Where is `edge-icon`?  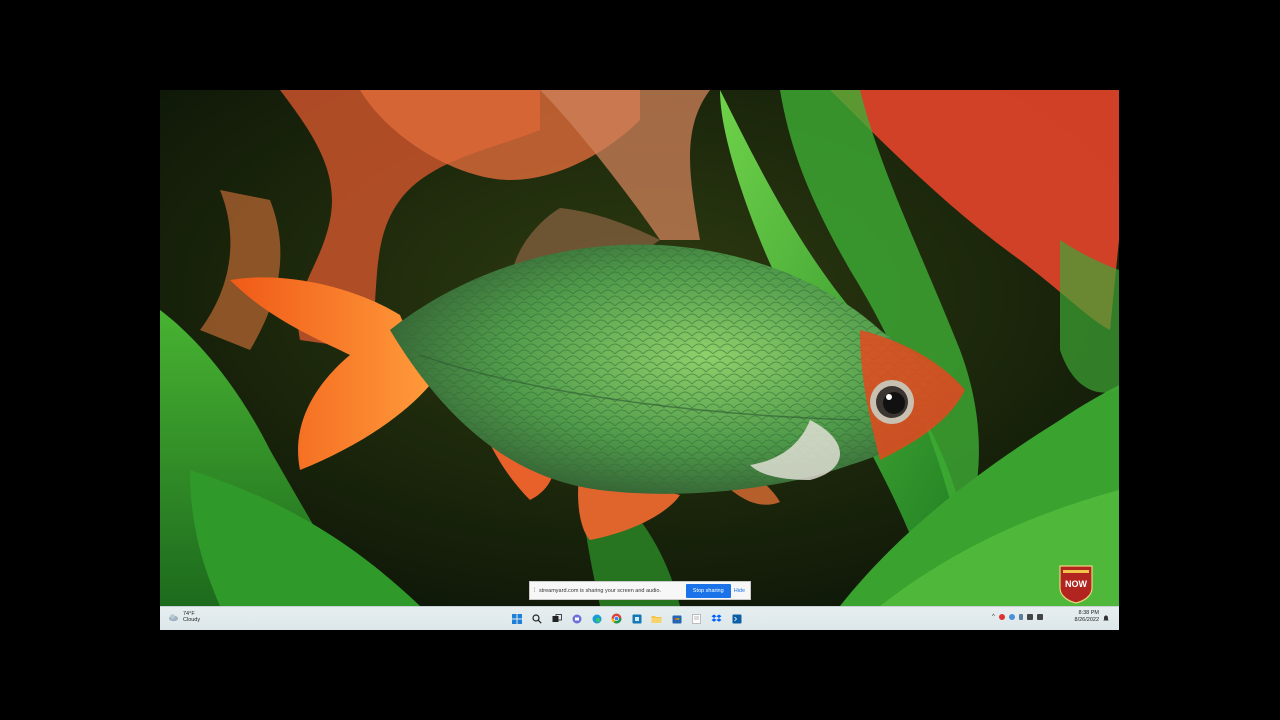 edge-icon is located at coordinates (596, 618).